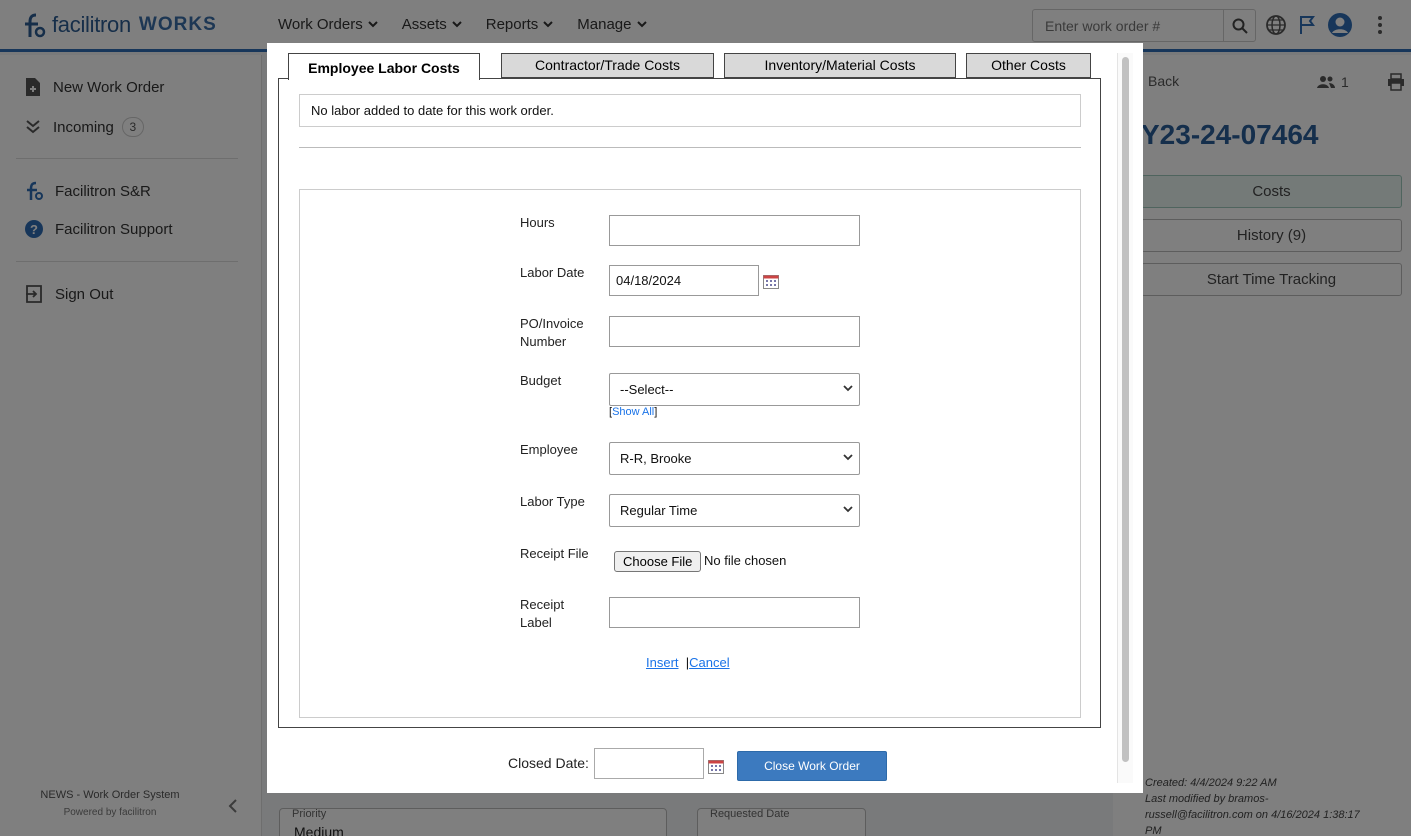  Describe the element at coordinates (684, 280) in the screenshot. I see `labor-date-input` at that location.